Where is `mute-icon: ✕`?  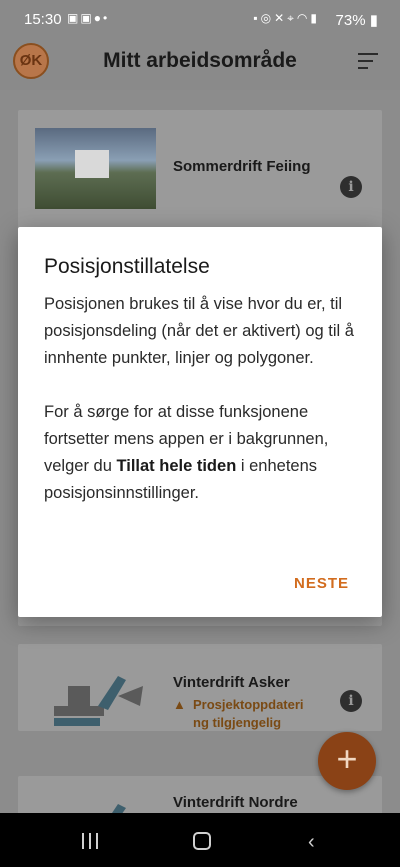 mute-icon: ✕ is located at coordinates (281, 18).